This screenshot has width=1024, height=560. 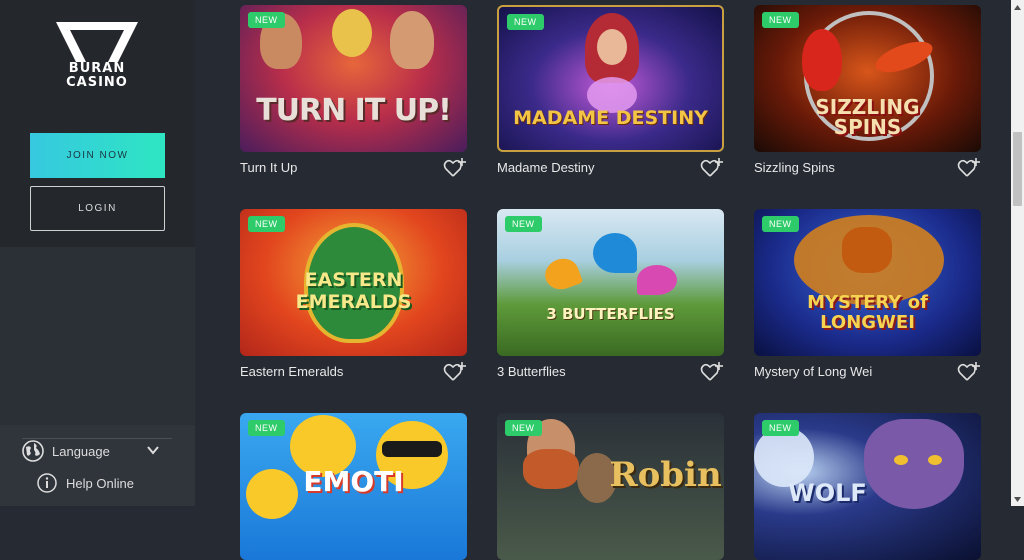 What do you see at coordinates (1017, 499) in the screenshot?
I see `scroll-down-arrow-icon` at bounding box center [1017, 499].